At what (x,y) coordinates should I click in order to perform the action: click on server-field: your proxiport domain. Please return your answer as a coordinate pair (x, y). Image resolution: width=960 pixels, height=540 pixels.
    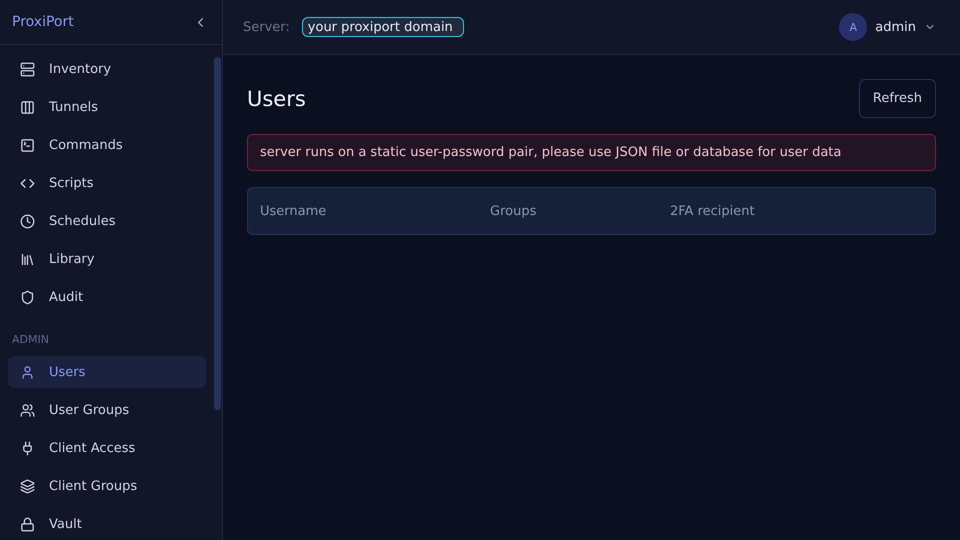
    Looking at the image, I should click on (383, 27).